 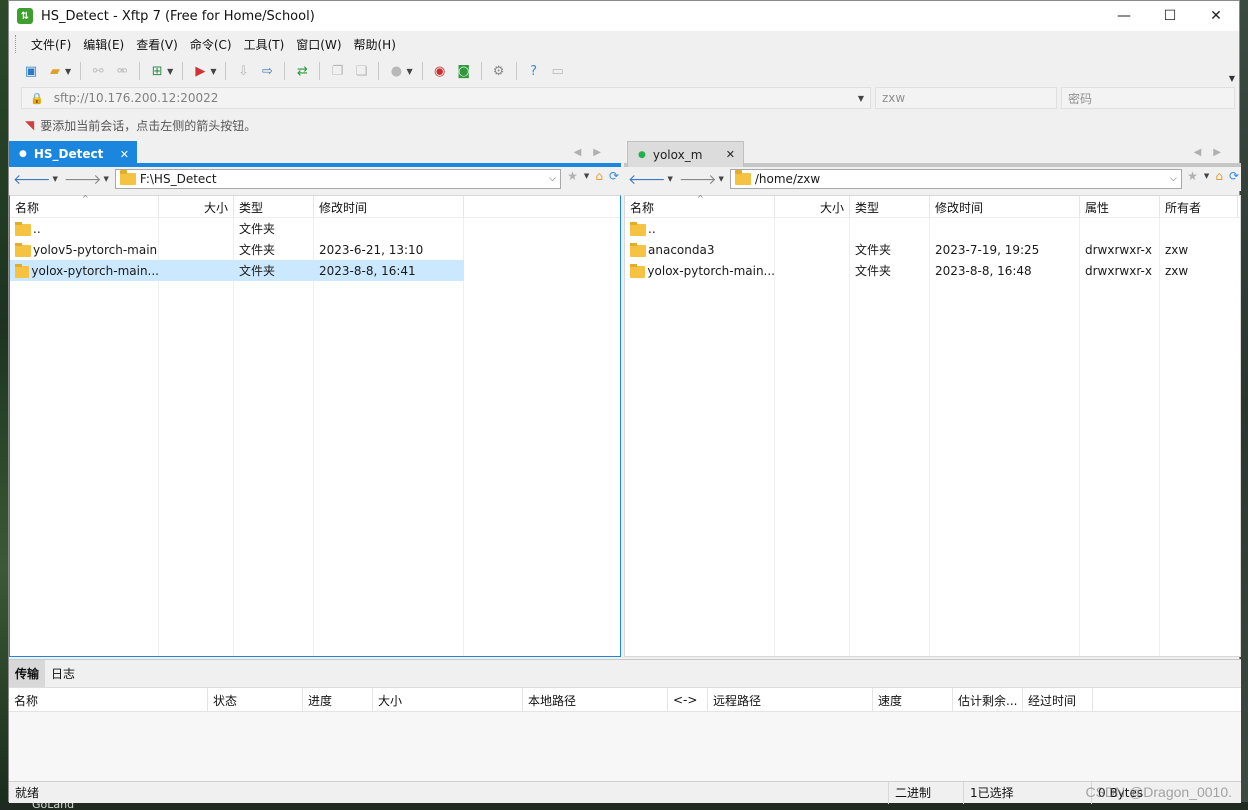 I want to click on bookmark-arrow-icon: ◥, so click(x=29, y=125).